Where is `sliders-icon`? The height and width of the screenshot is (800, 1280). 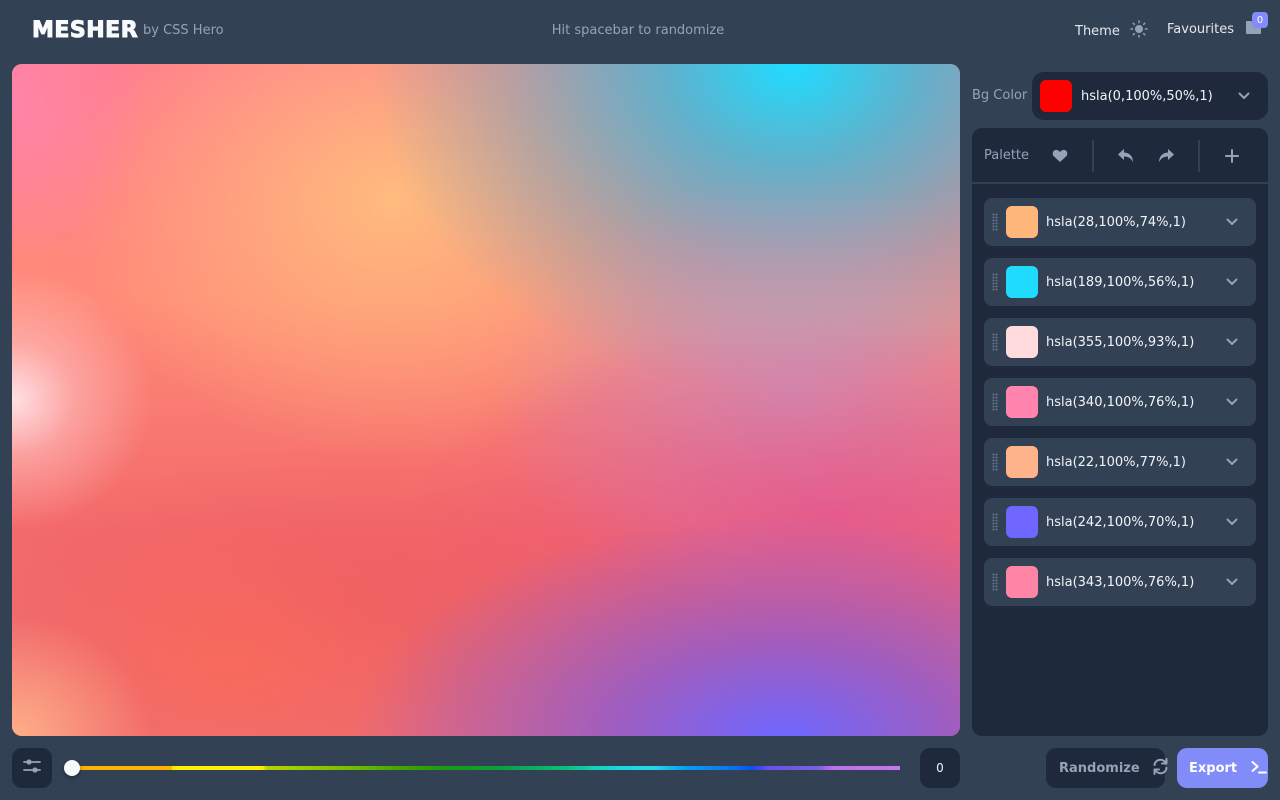 sliders-icon is located at coordinates (32, 768).